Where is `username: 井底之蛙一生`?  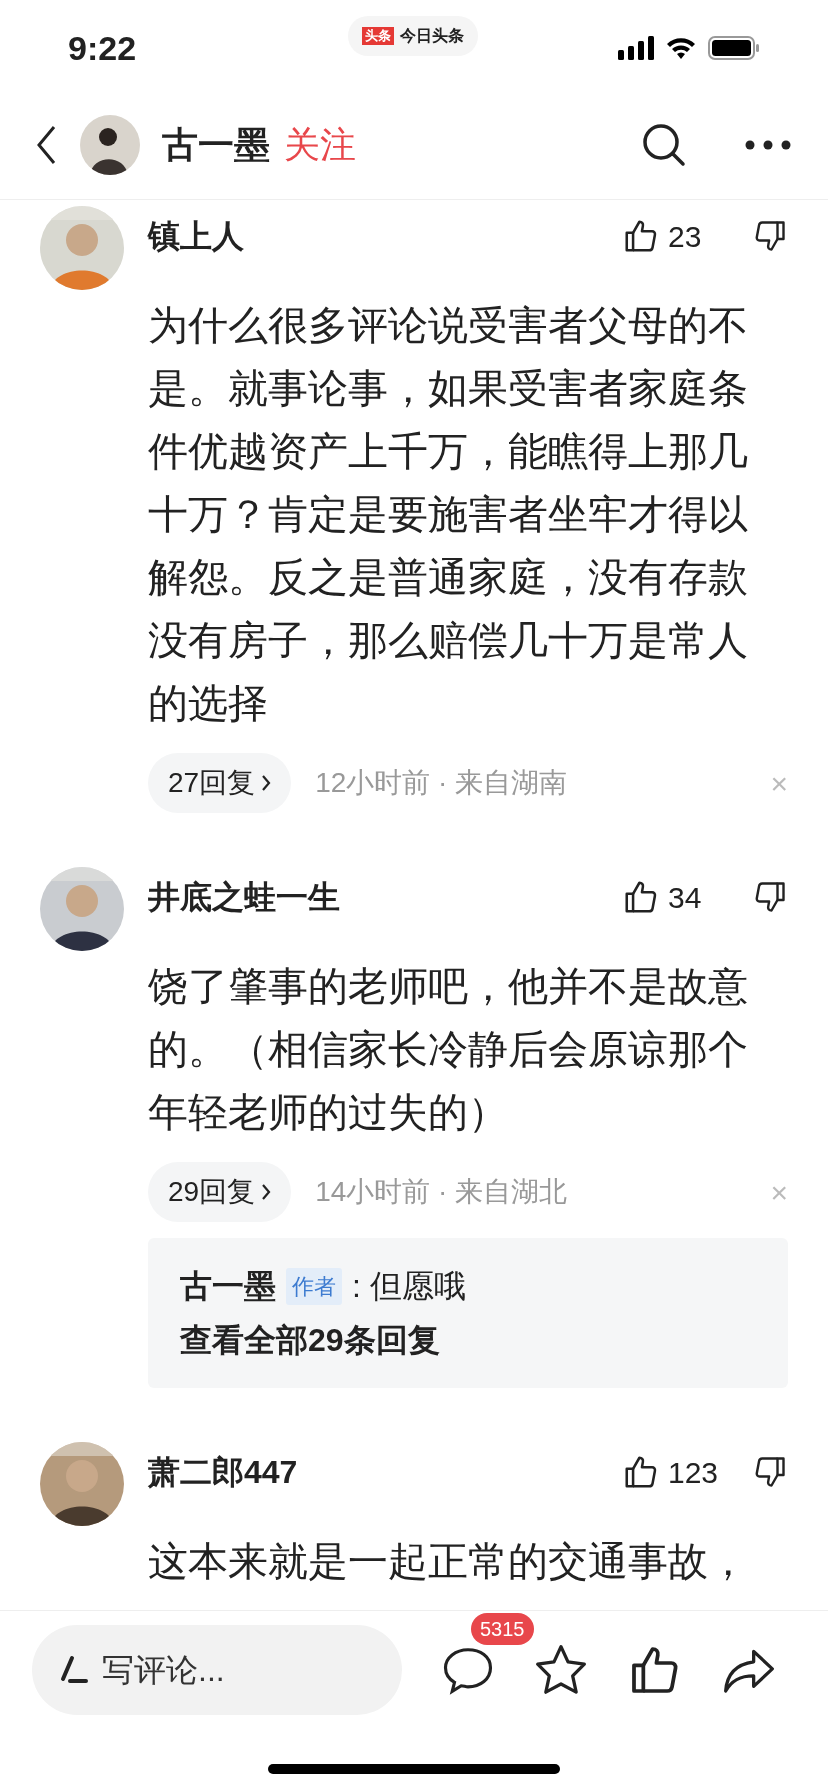
username: 井底之蛙一生 is located at coordinates (244, 897).